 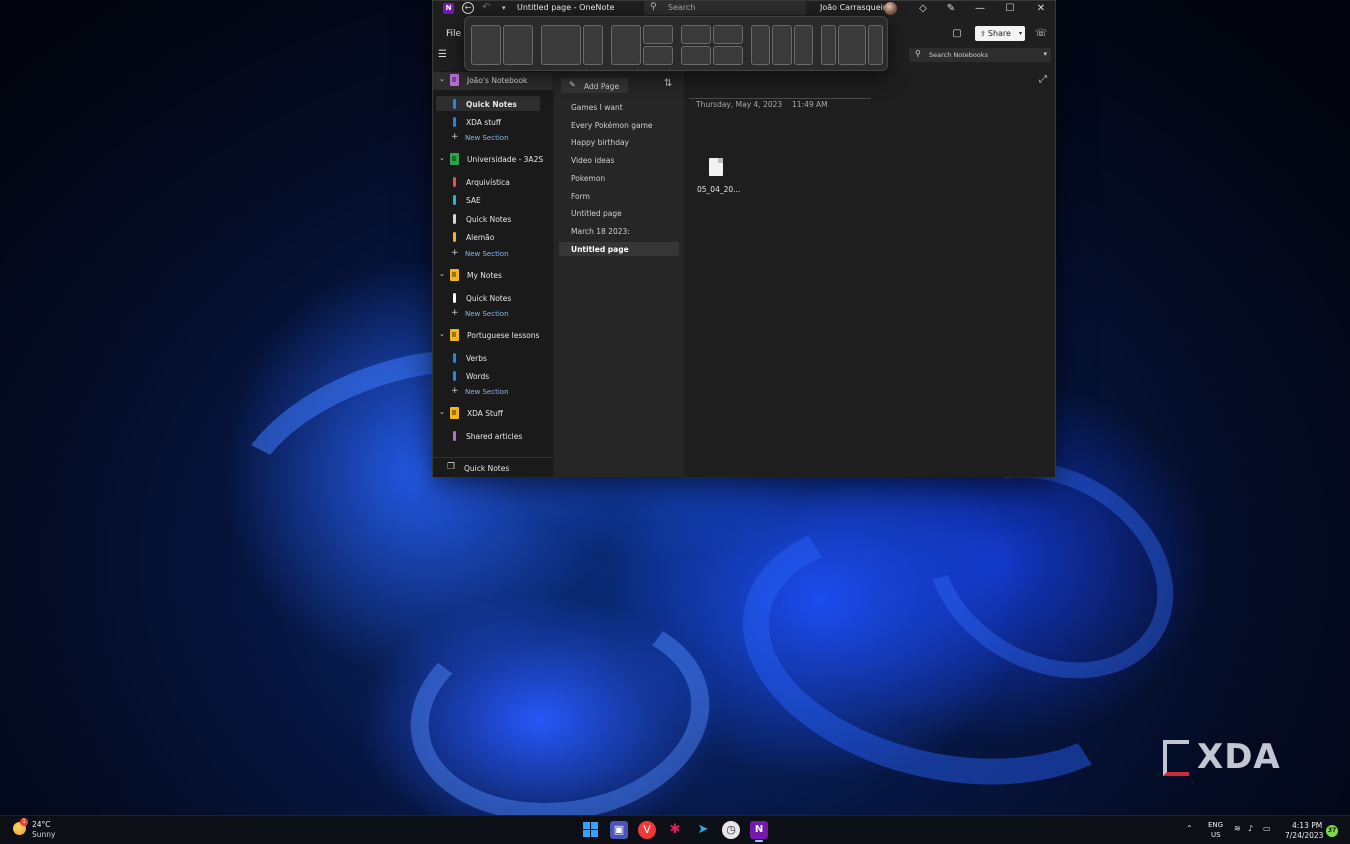 I want to click on clock-app-icon: ◷, so click(x=731, y=830).